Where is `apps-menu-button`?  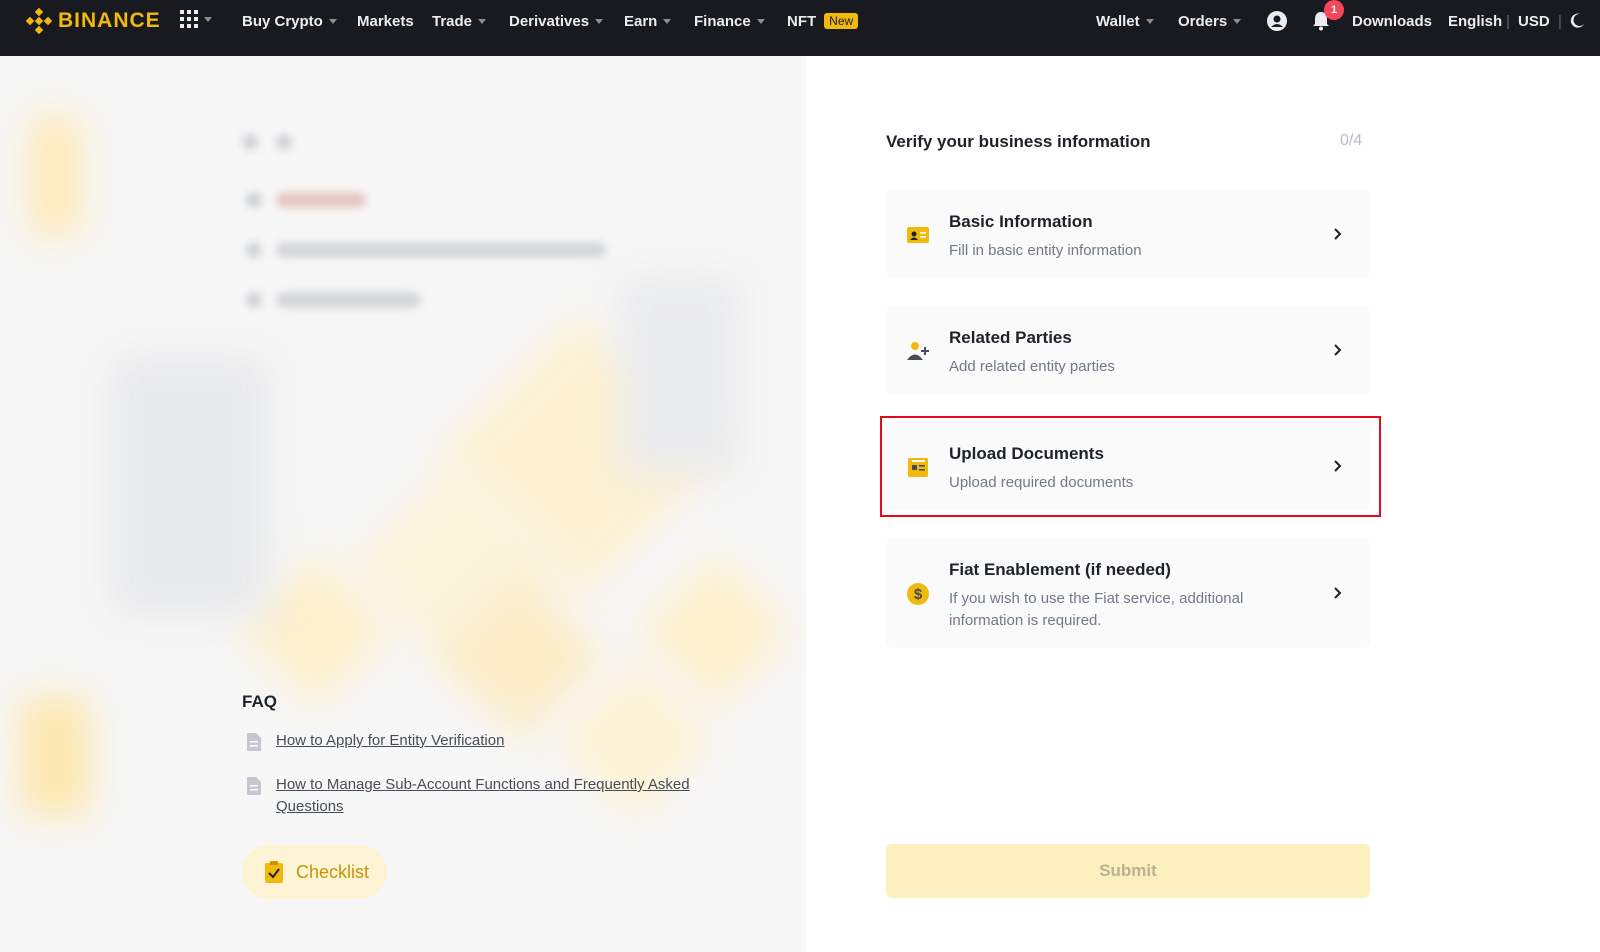
apps-menu-button is located at coordinates (196, 19).